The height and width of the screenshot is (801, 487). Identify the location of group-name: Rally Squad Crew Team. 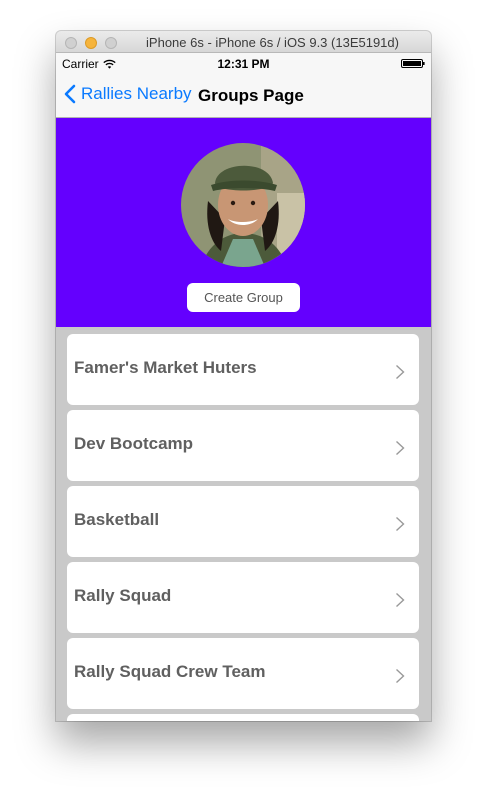
(170, 671).